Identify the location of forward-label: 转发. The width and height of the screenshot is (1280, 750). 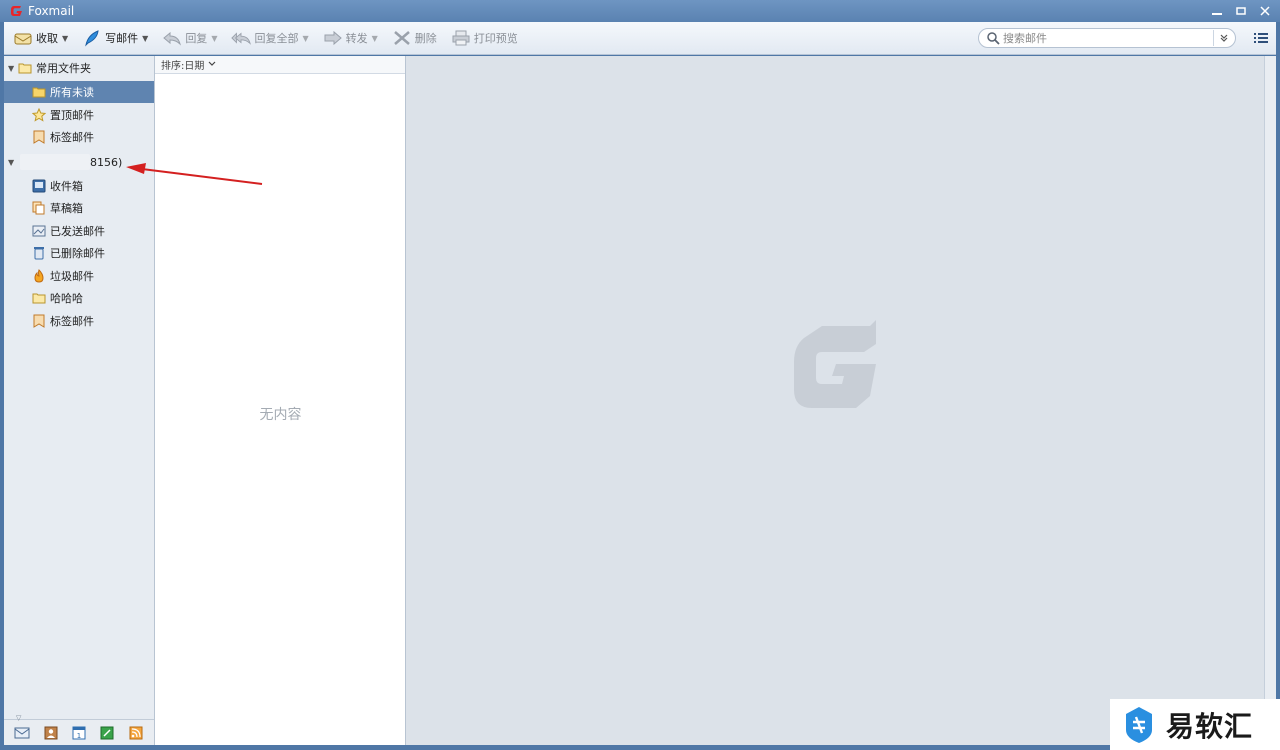
(356, 38).